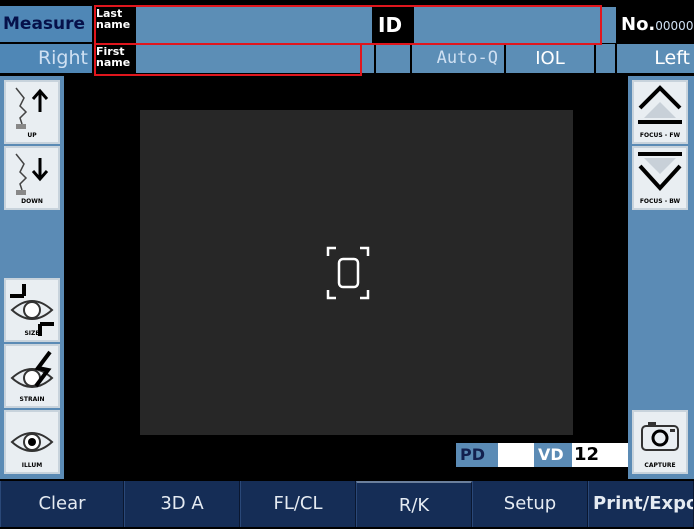 Image resolution: width=694 pixels, height=529 pixels. What do you see at coordinates (32, 376) in the screenshot?
I see `strain-button: STRAIN` at bounding box center [32, 376].